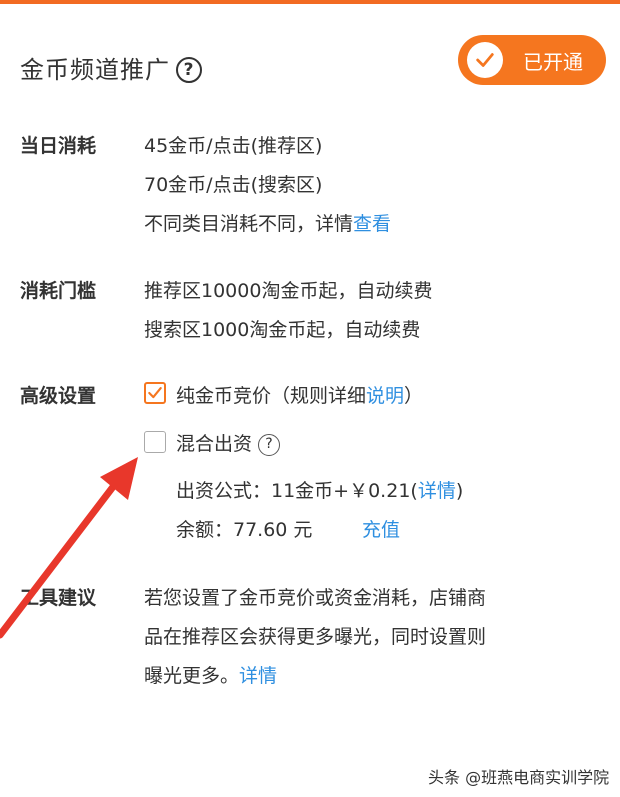 This screenshot has width=620, height=797. What do you see at coordinates (95, 70) in the screenshot?
I see `page-title-text: 金币频道推广` at bounding box center [95, 70].